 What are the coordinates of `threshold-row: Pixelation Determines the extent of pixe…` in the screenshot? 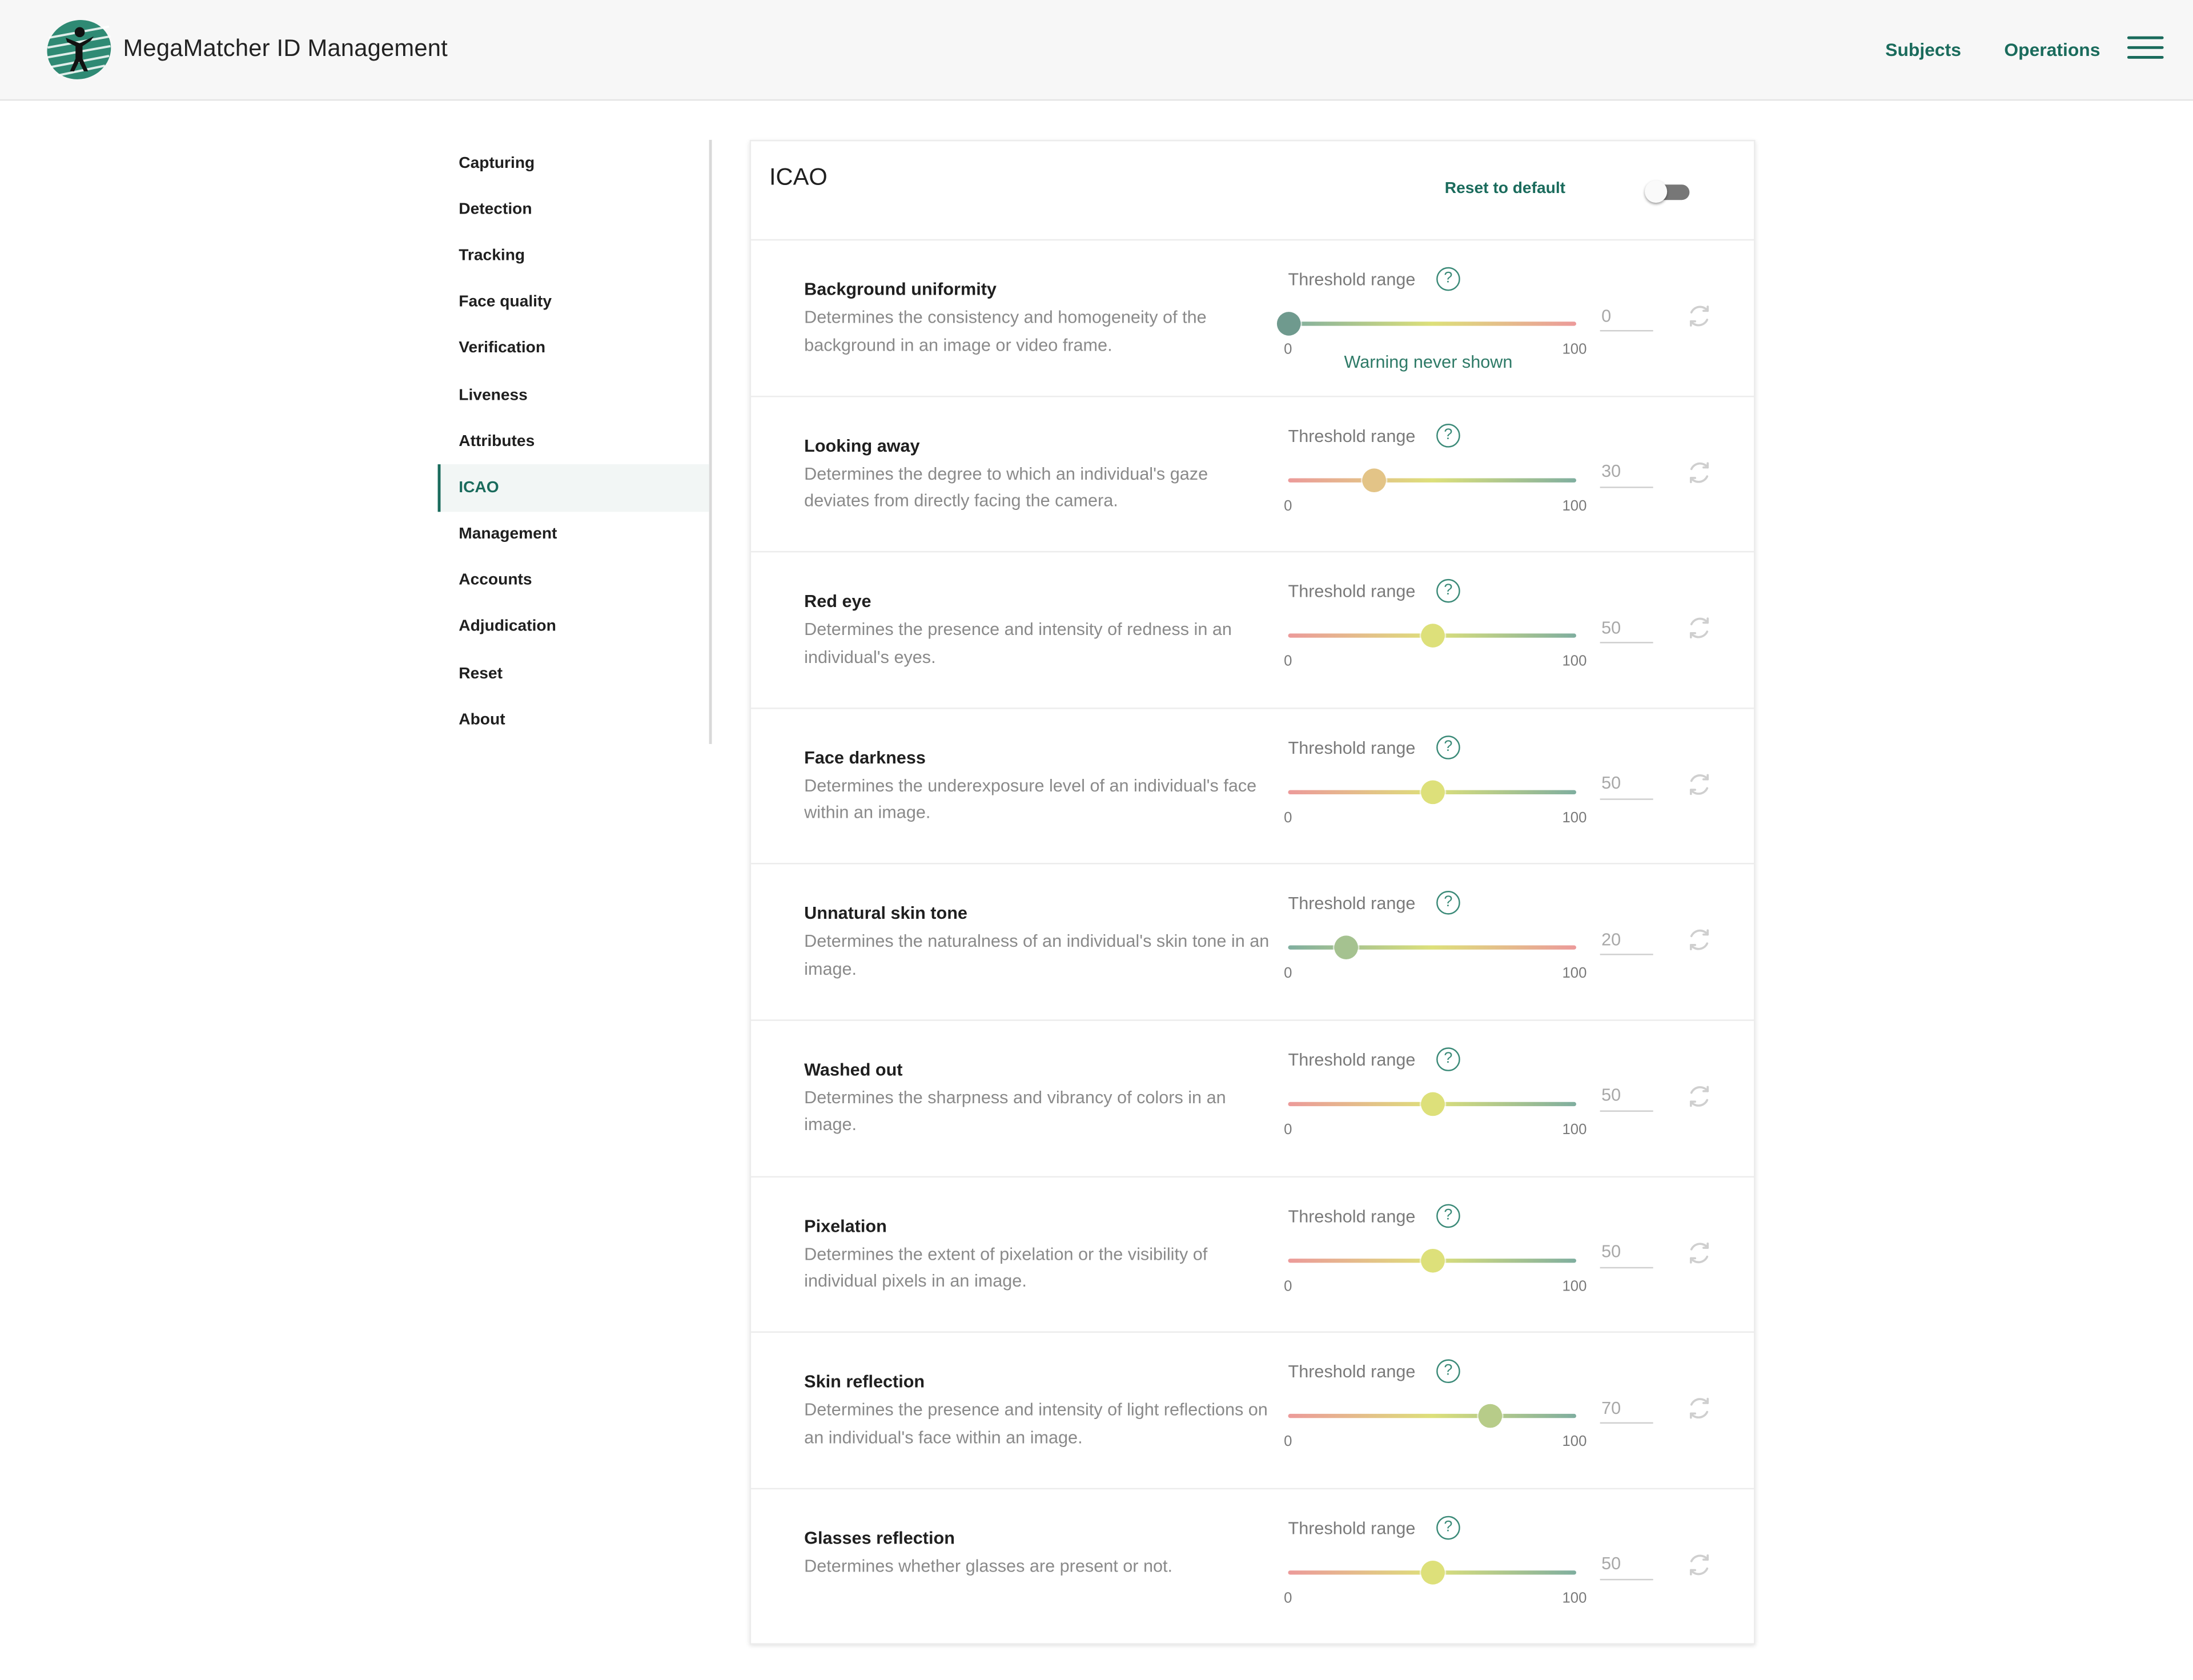 It's located at (1252, 1255).